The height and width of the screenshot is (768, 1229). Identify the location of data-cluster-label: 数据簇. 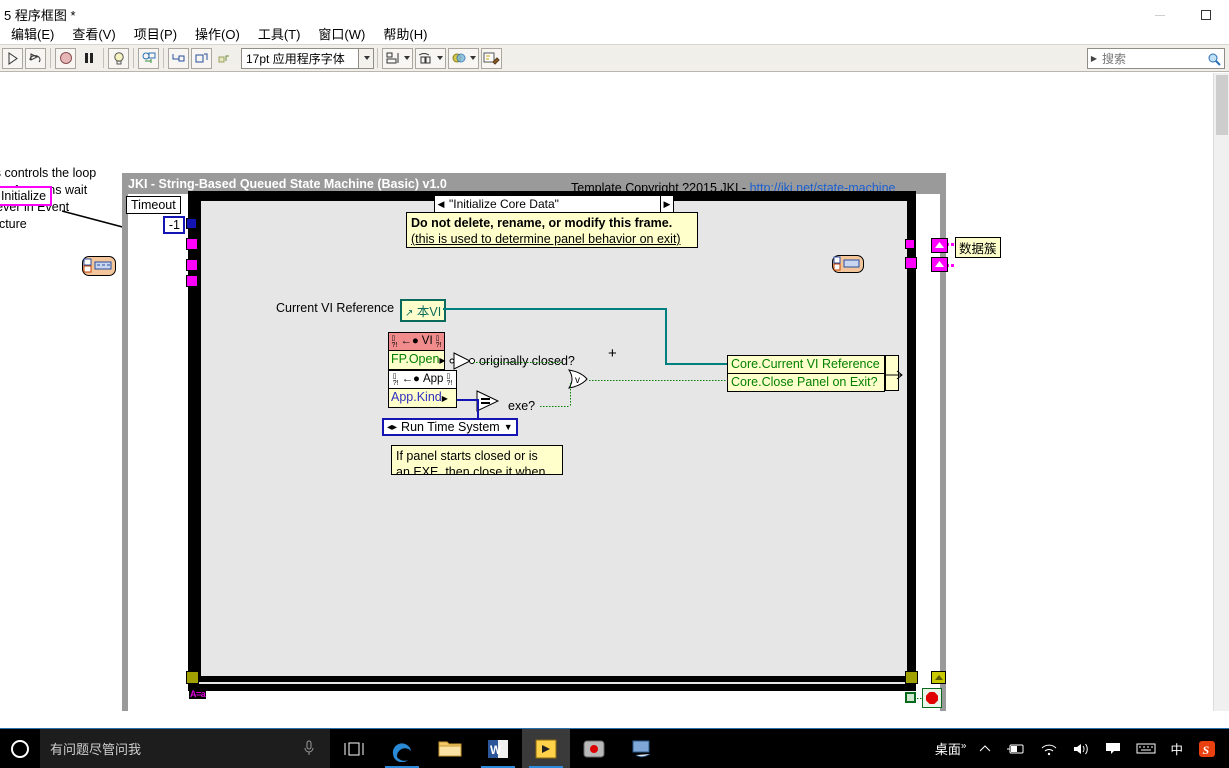
(978, 247).